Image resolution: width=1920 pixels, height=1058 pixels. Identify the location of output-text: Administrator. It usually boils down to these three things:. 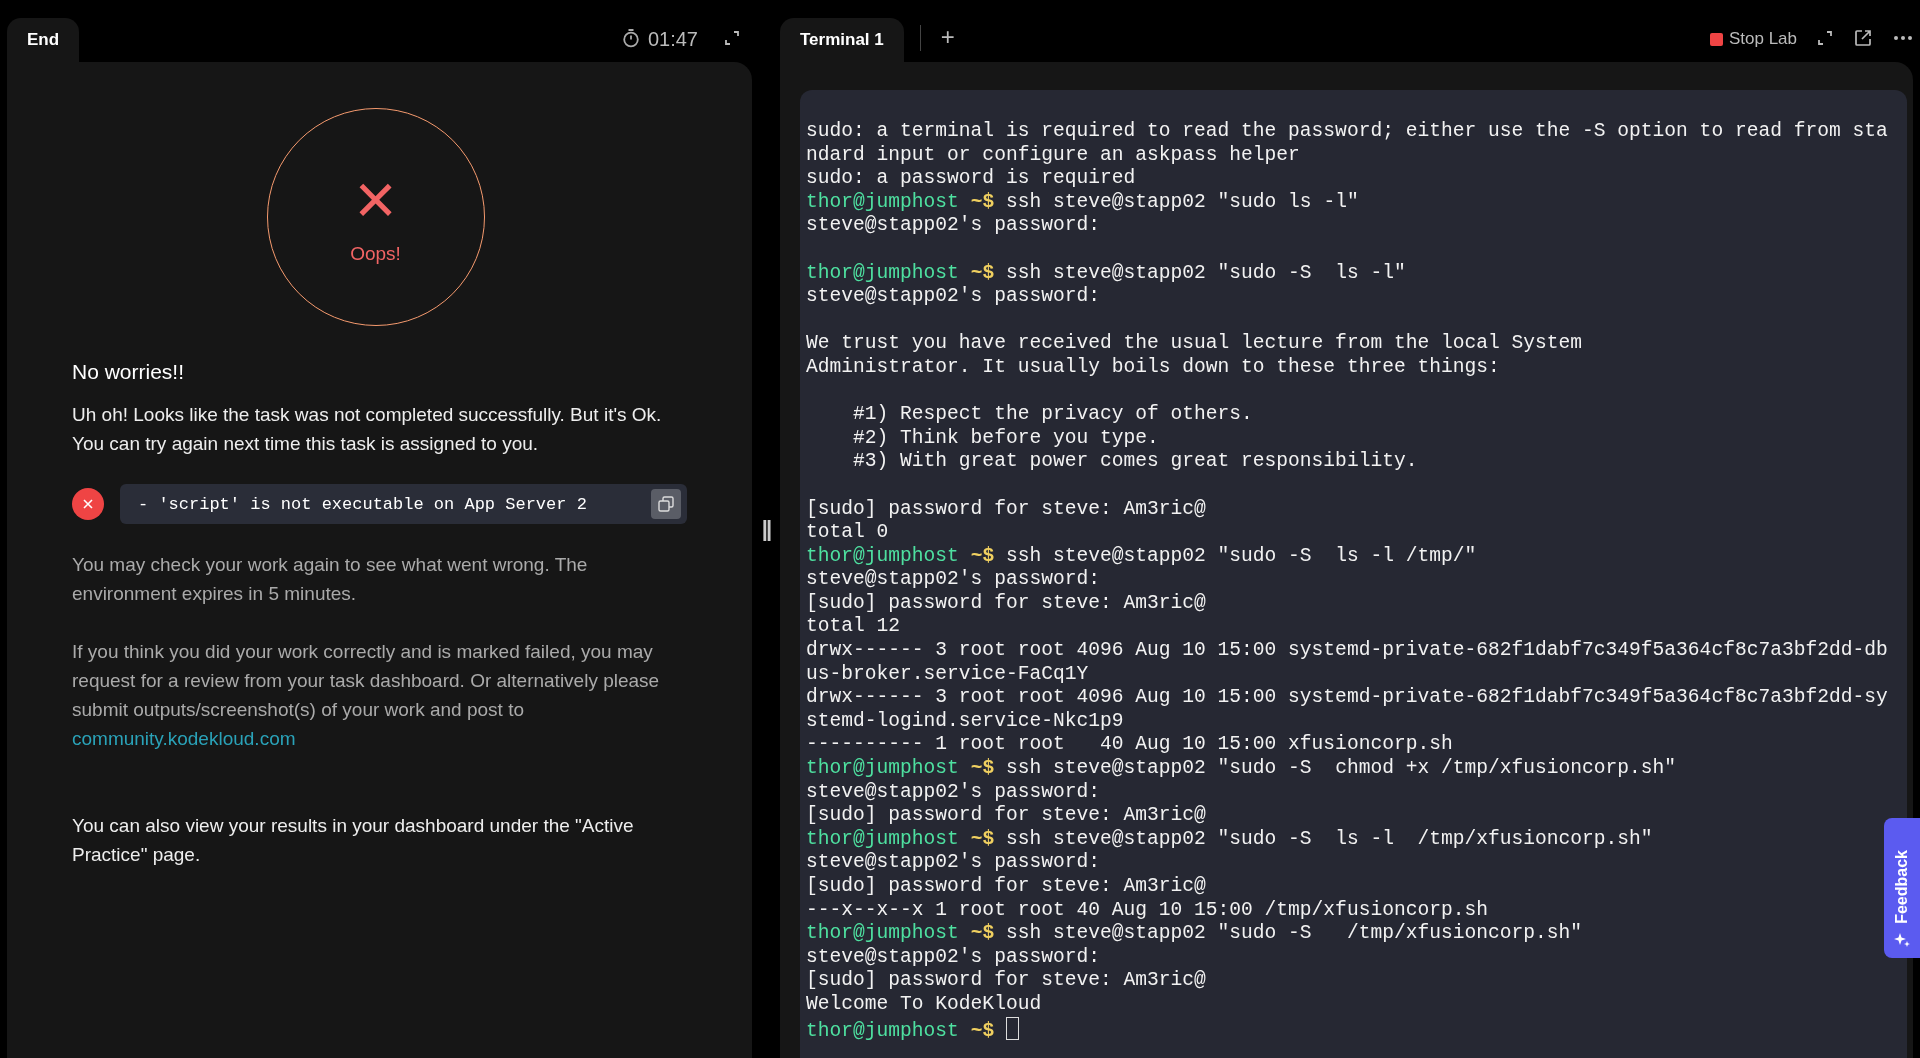
(1153, 366).